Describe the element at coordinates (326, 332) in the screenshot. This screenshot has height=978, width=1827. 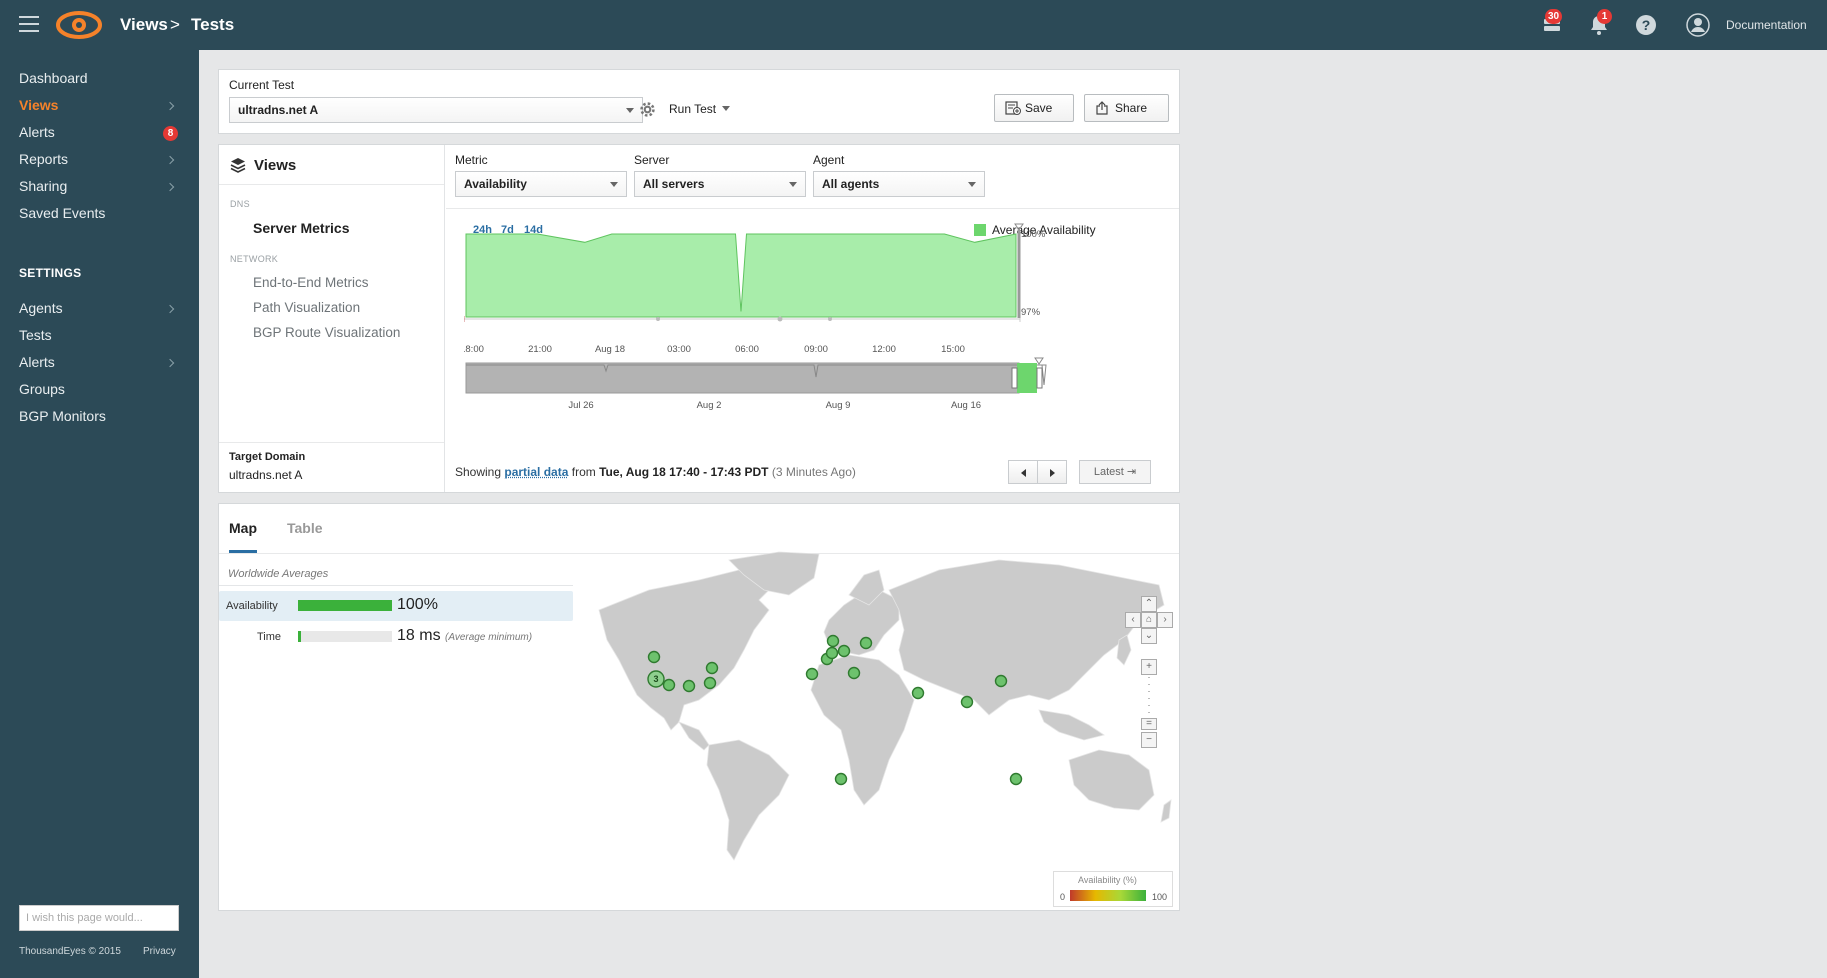
I see `view-item-bgp-route-visualization: BGP Route Visualization` at that location.